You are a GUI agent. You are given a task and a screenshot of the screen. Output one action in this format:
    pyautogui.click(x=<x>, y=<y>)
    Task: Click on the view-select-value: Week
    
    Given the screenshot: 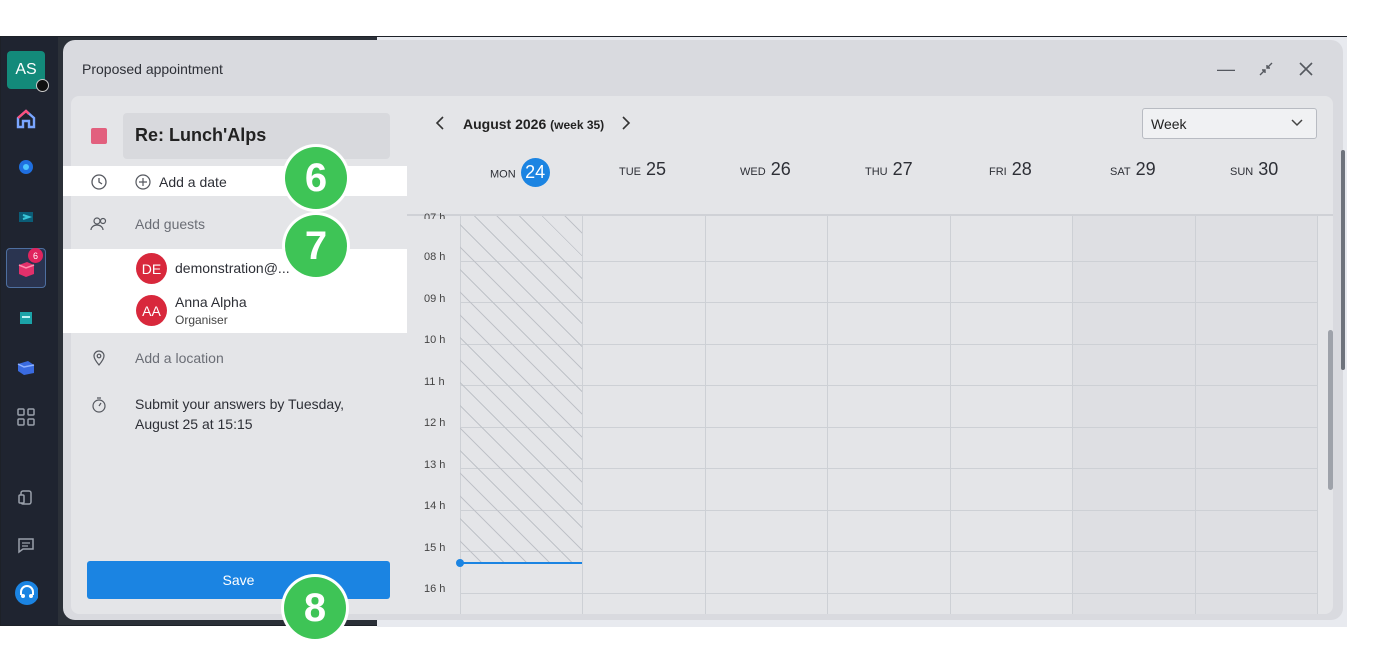 What is the action you would take?
    pyautogui.click(x=1169, y=124)
    